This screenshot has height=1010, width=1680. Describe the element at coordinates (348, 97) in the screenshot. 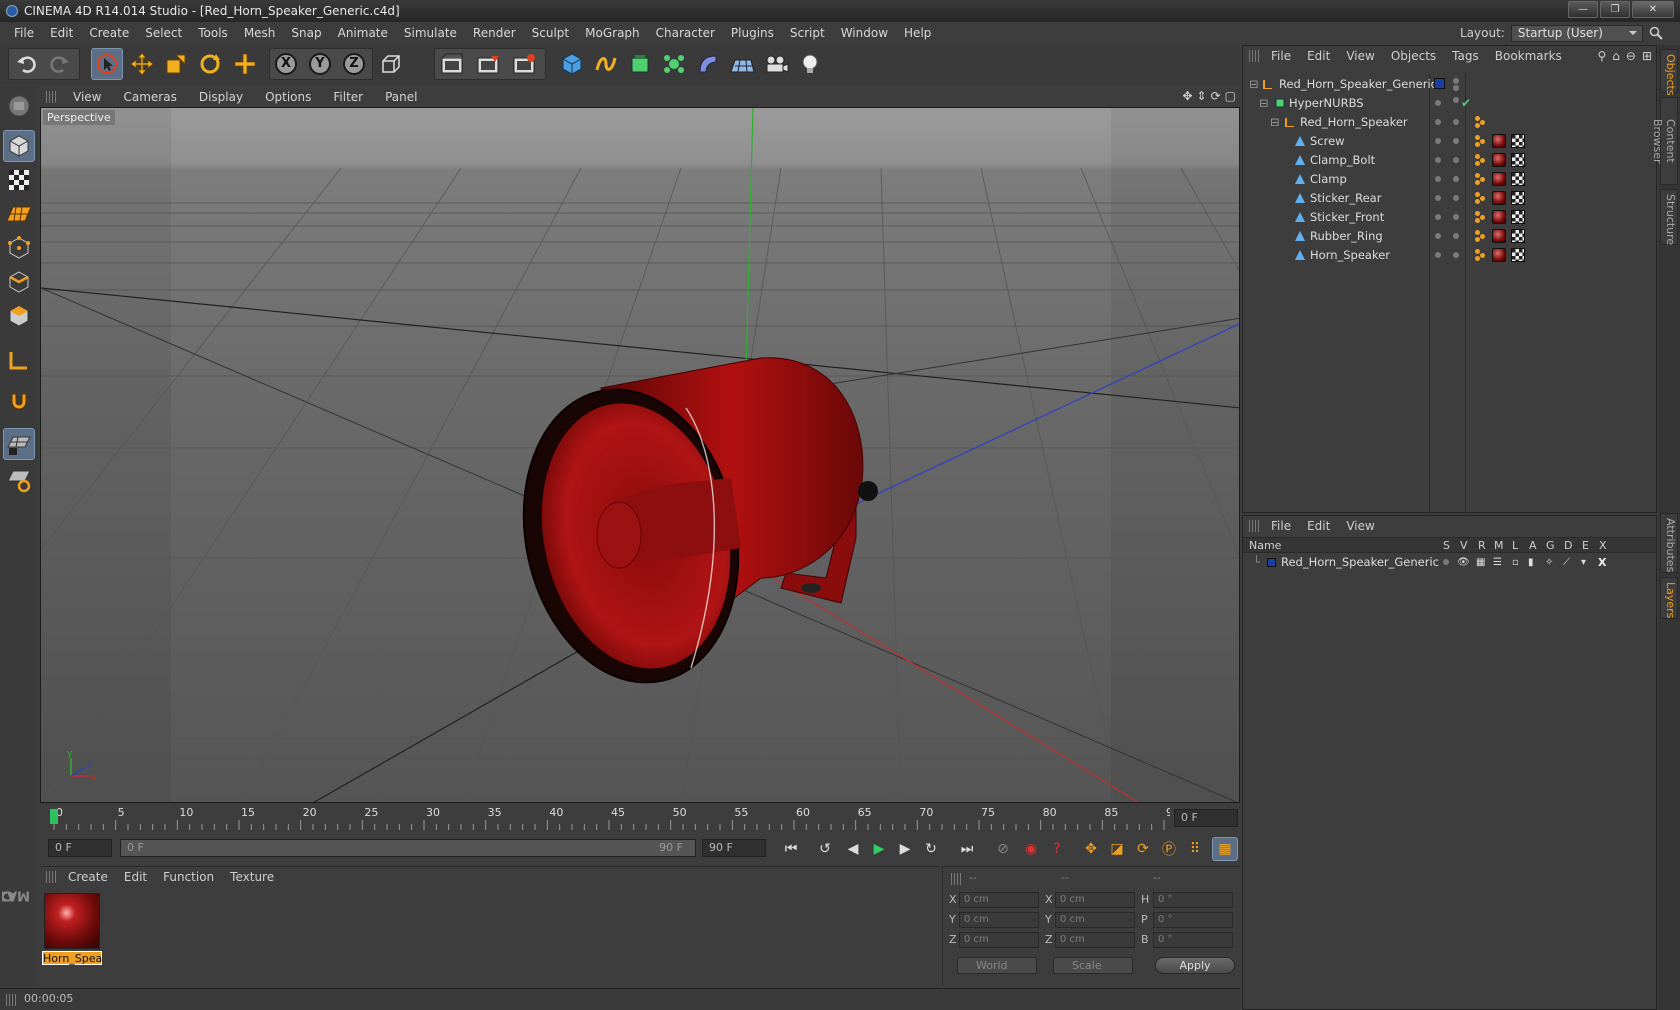

I see `viewport-menu-filter: Filter` at that location.